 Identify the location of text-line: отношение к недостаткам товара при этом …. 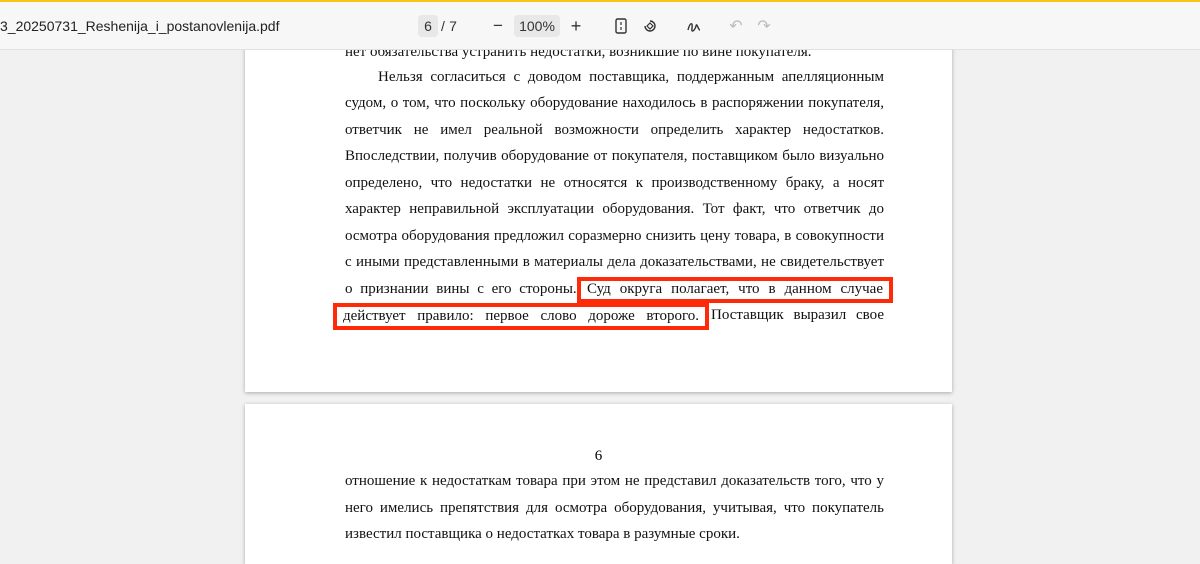
(614, 481).